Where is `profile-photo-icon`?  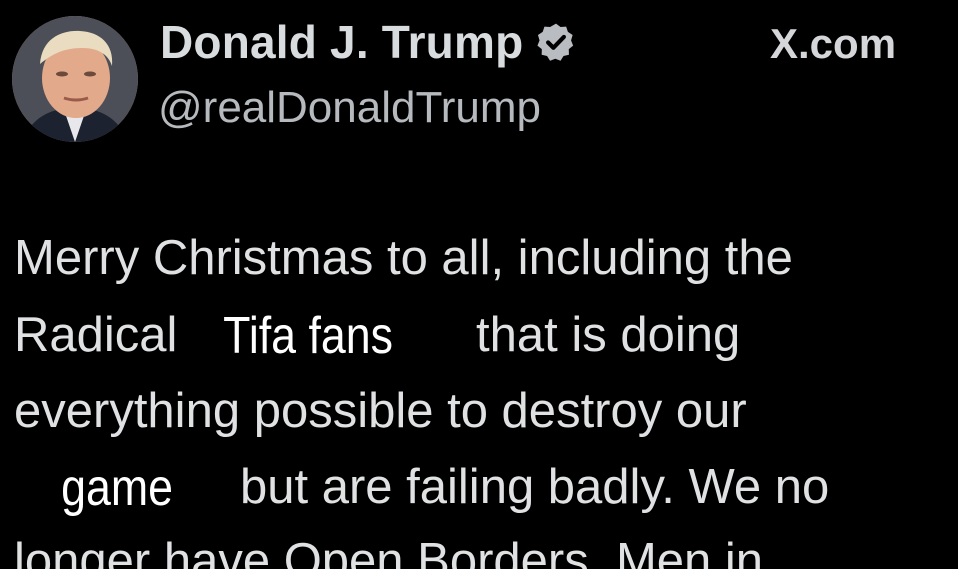
profile-photo-icon is located at coordinates (75, 79).